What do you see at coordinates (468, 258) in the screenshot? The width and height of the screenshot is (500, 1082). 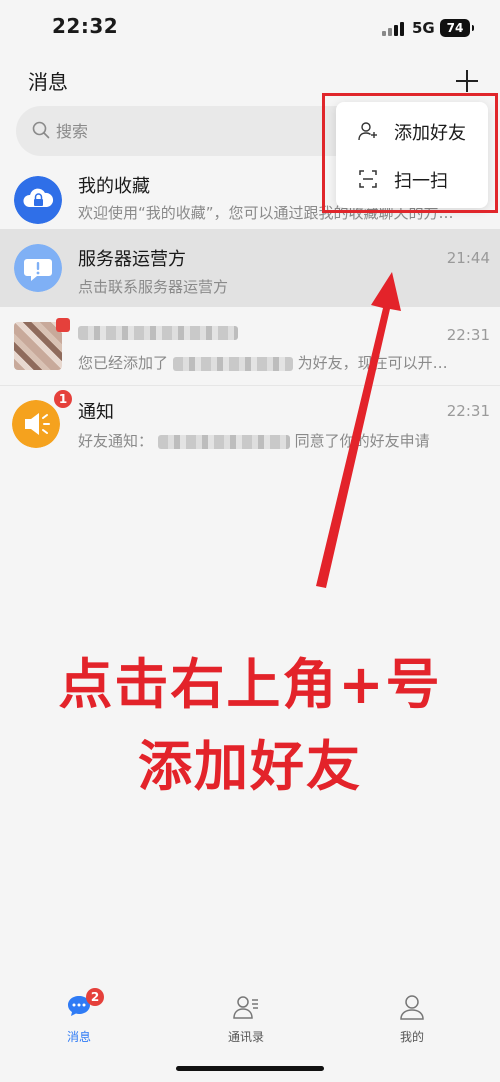 I see `conversation-time: 21:44` at bounding box center [468, 258].